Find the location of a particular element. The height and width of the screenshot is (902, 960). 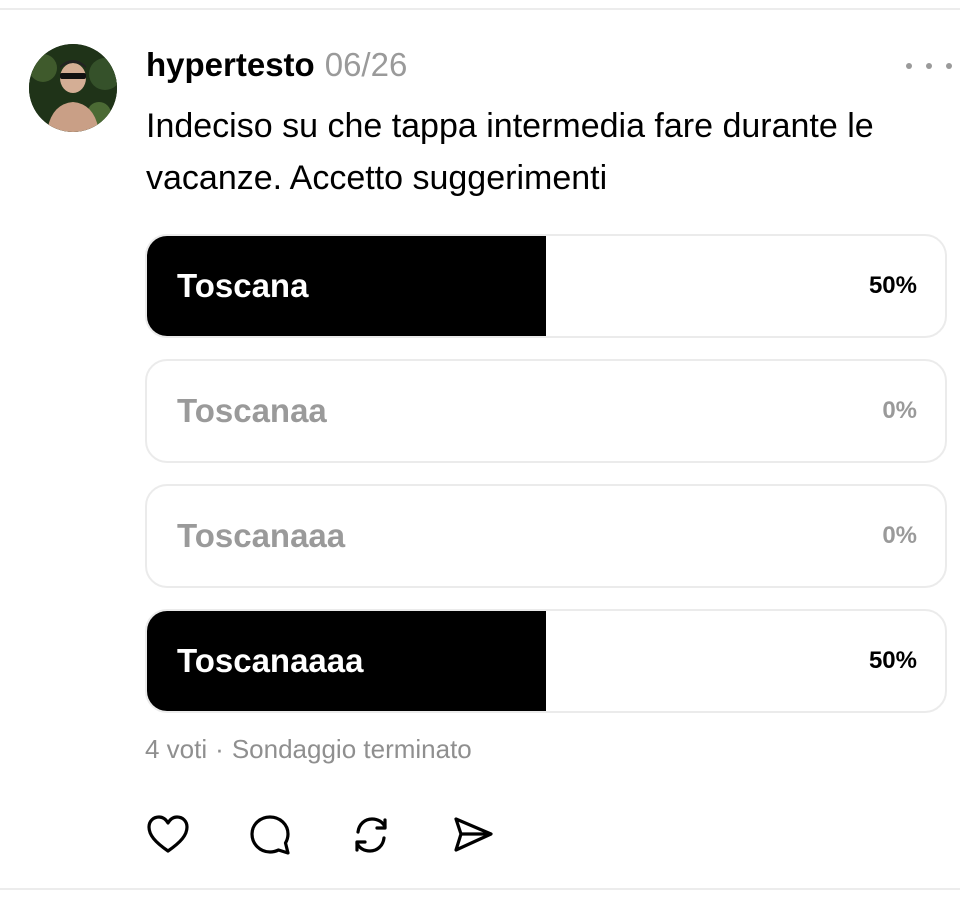

heart-icon is located at coordinates (168, 835).